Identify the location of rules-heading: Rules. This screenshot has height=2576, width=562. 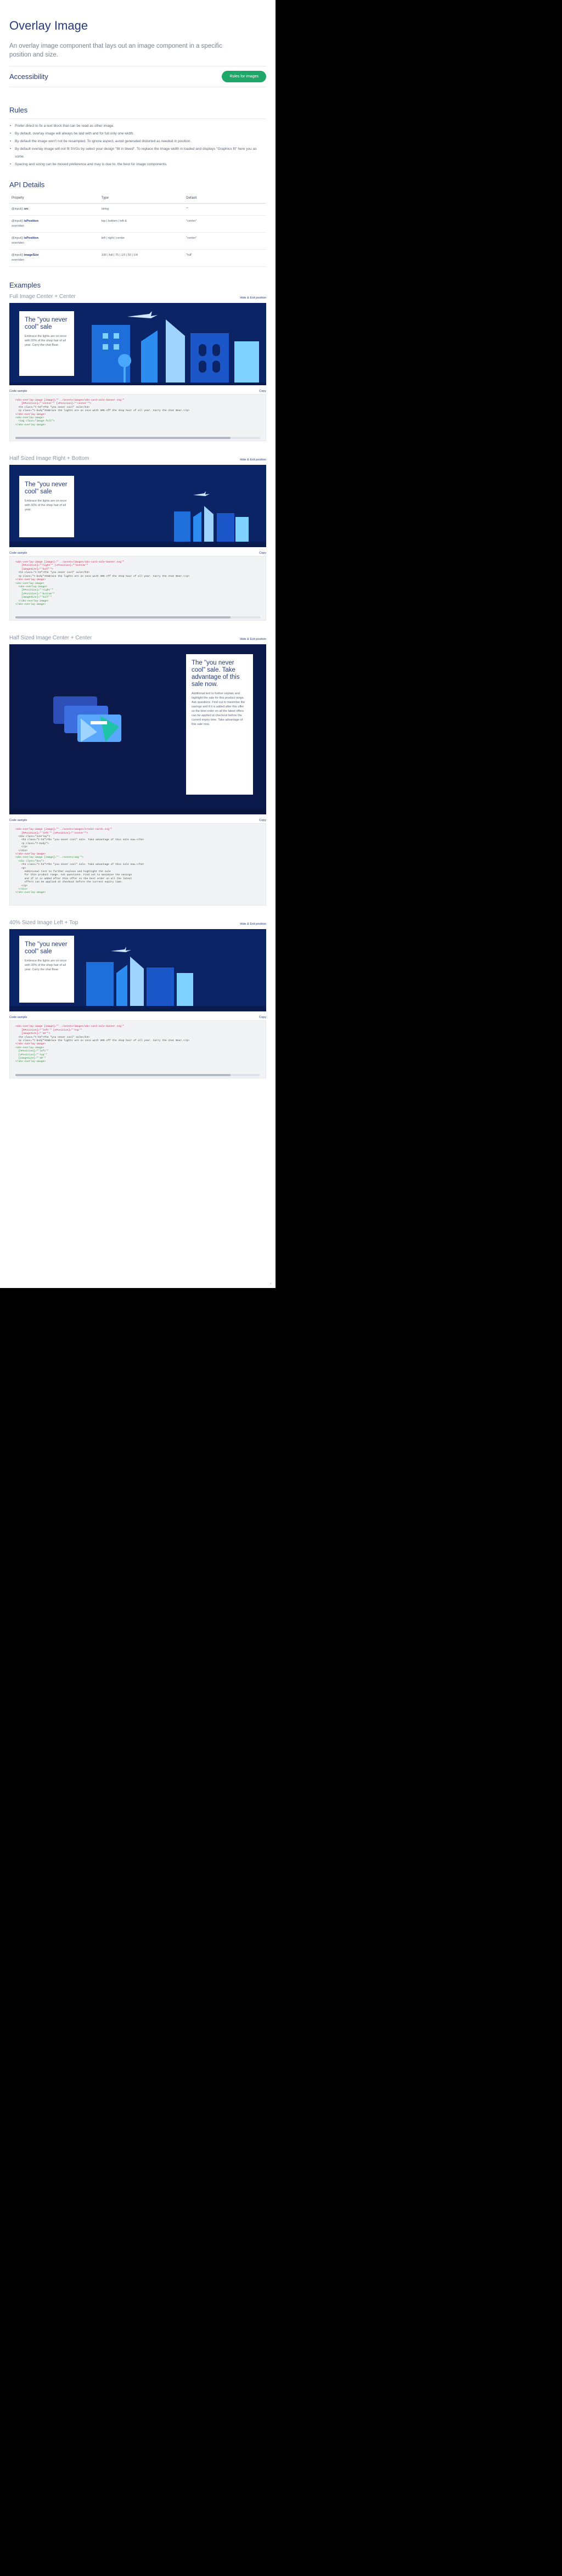
(18, 110).